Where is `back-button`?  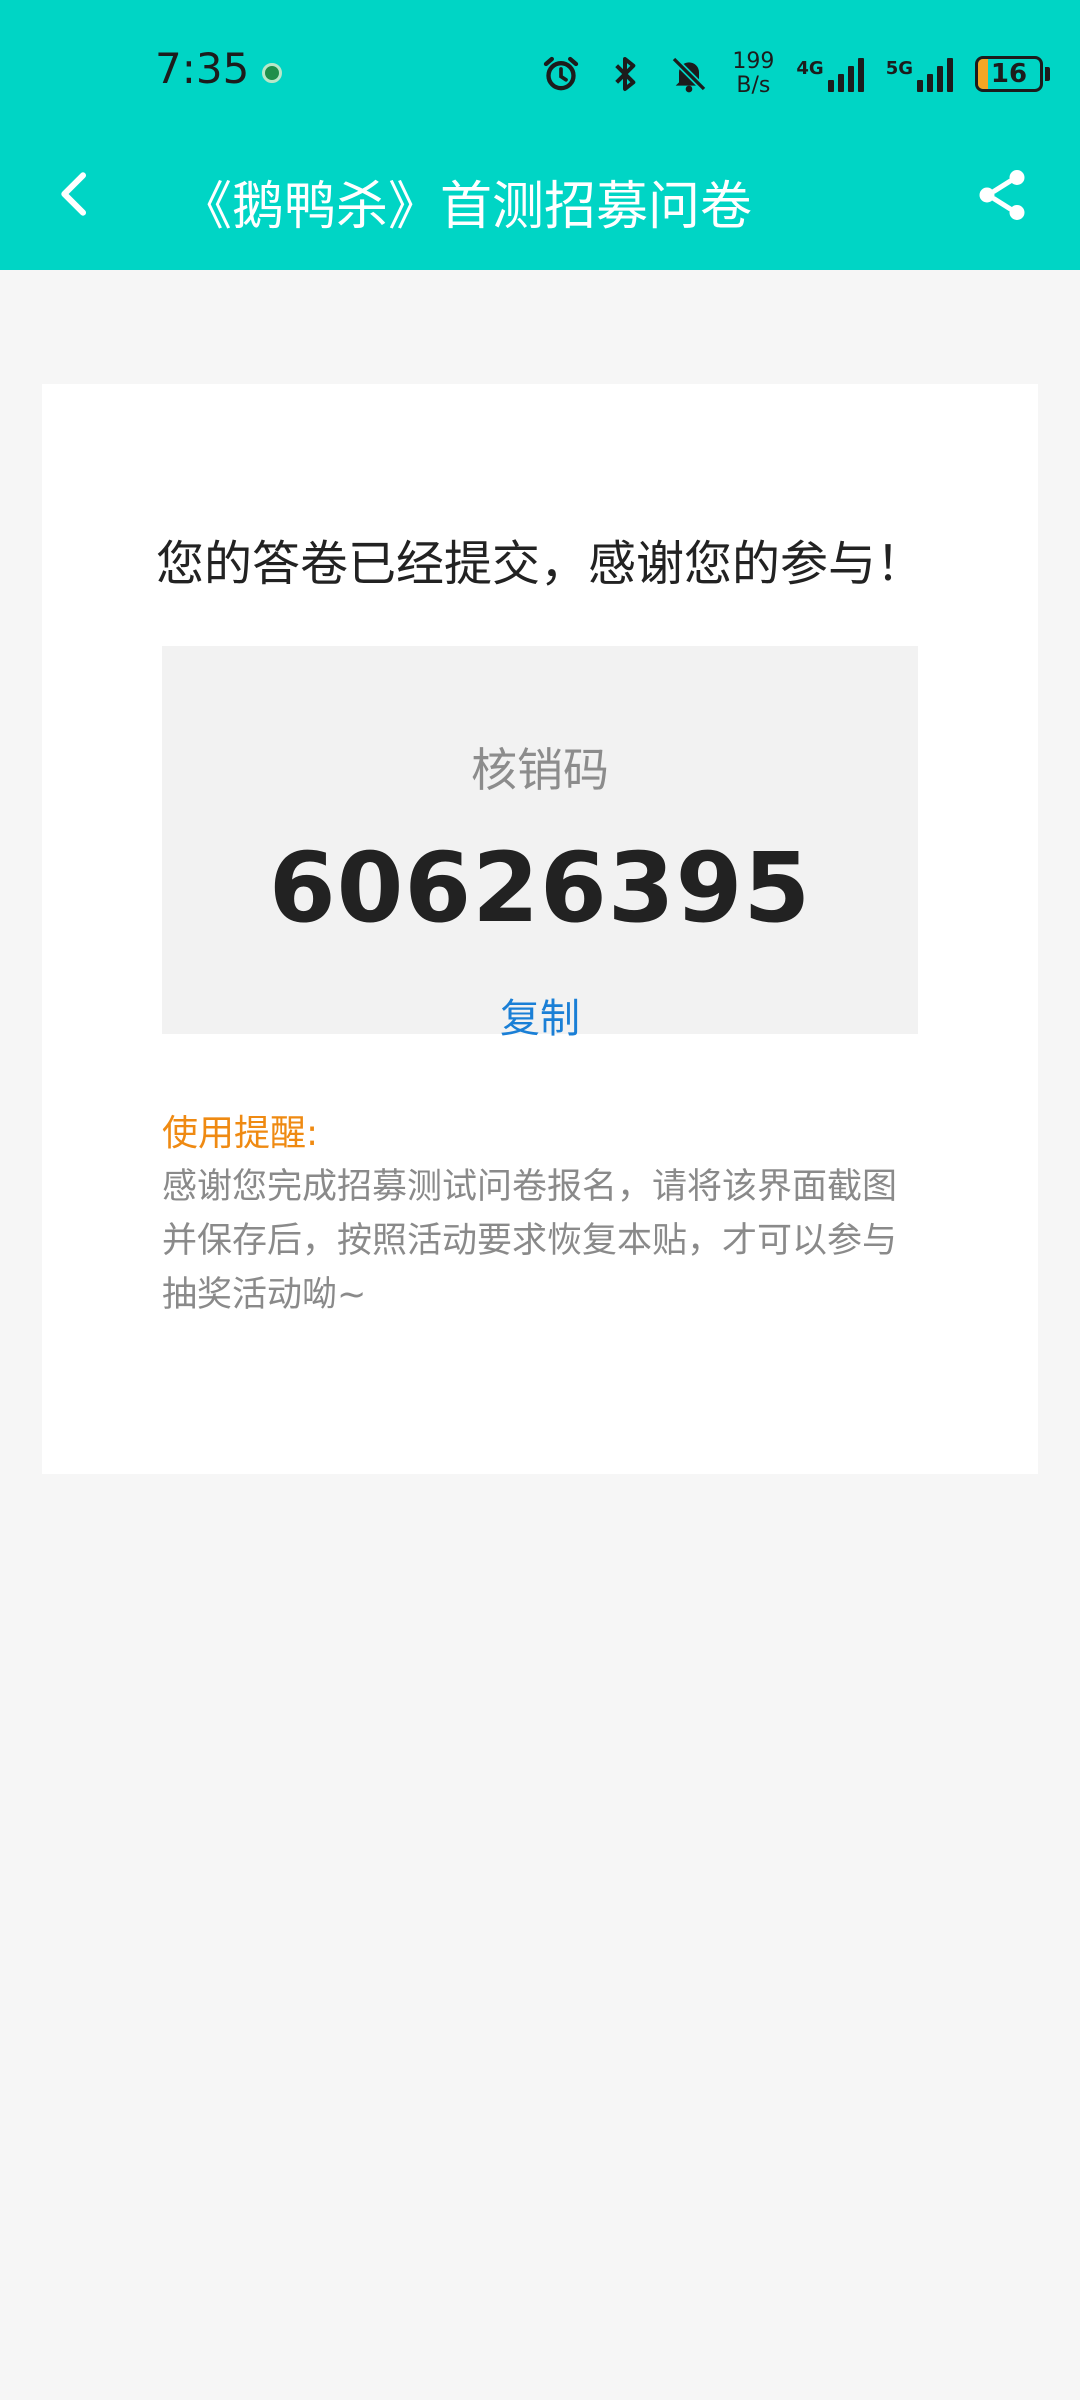
back-button is located at coordinates (76, 194).